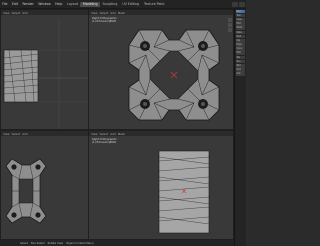 This screenshot has height=246, width=320. I want to click on properties-tab-view: View, so click(240, 19).